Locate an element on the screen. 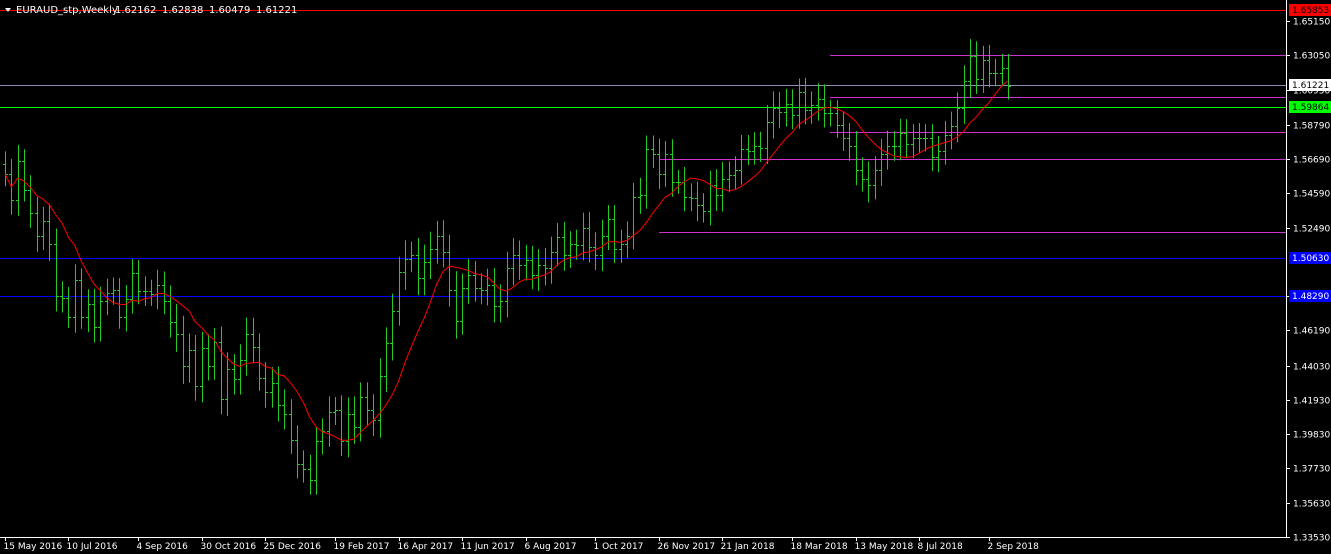 The width and height of the screenshot is (1331, 554). header-symbol: EURAUD_stp,Weekly is located at coordinates (67, 10).